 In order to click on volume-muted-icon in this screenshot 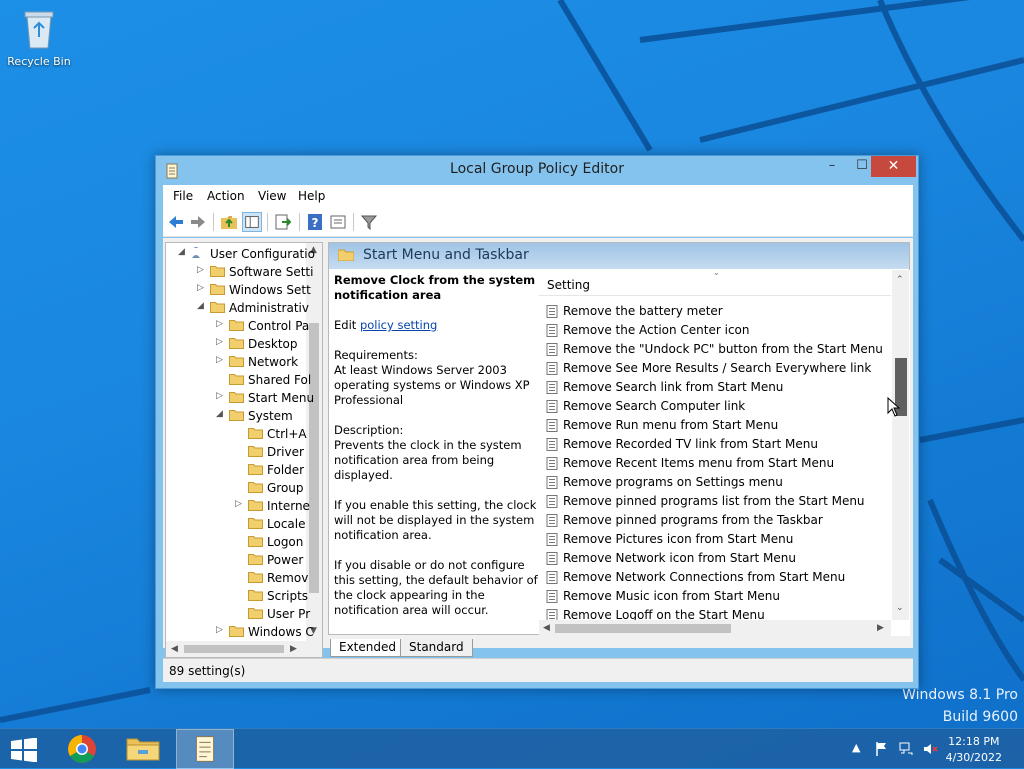, I will do `click(930, 749)`.